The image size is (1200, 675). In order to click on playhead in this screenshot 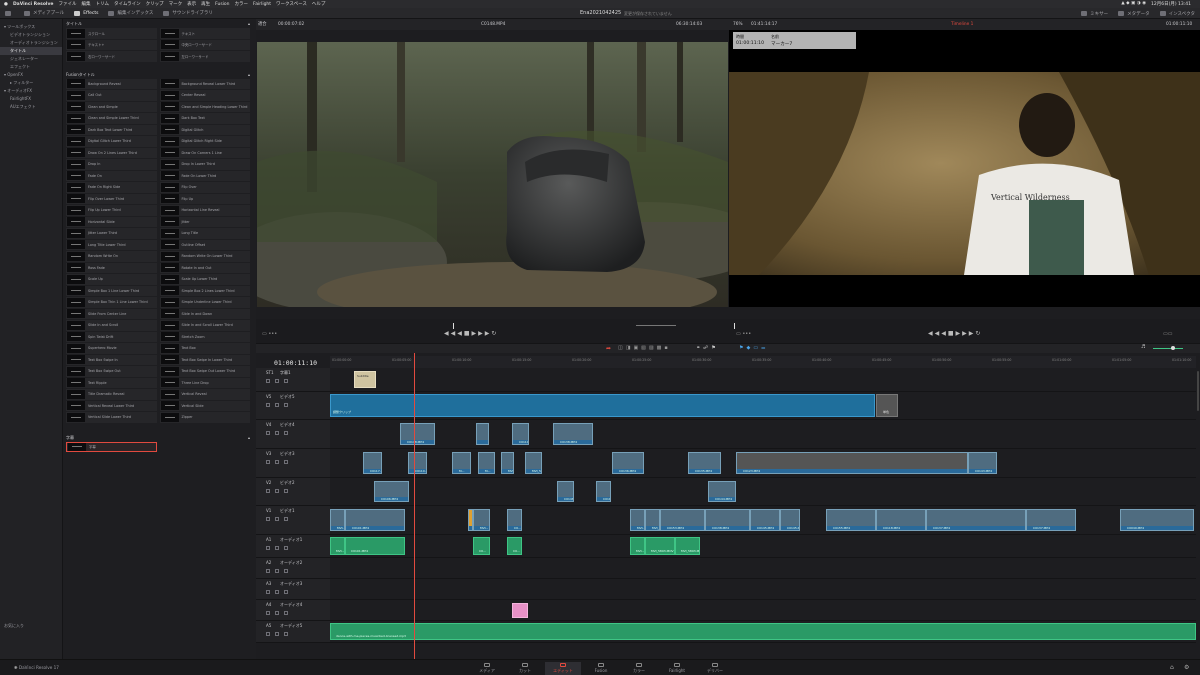, I will do `click(414, 506)`.